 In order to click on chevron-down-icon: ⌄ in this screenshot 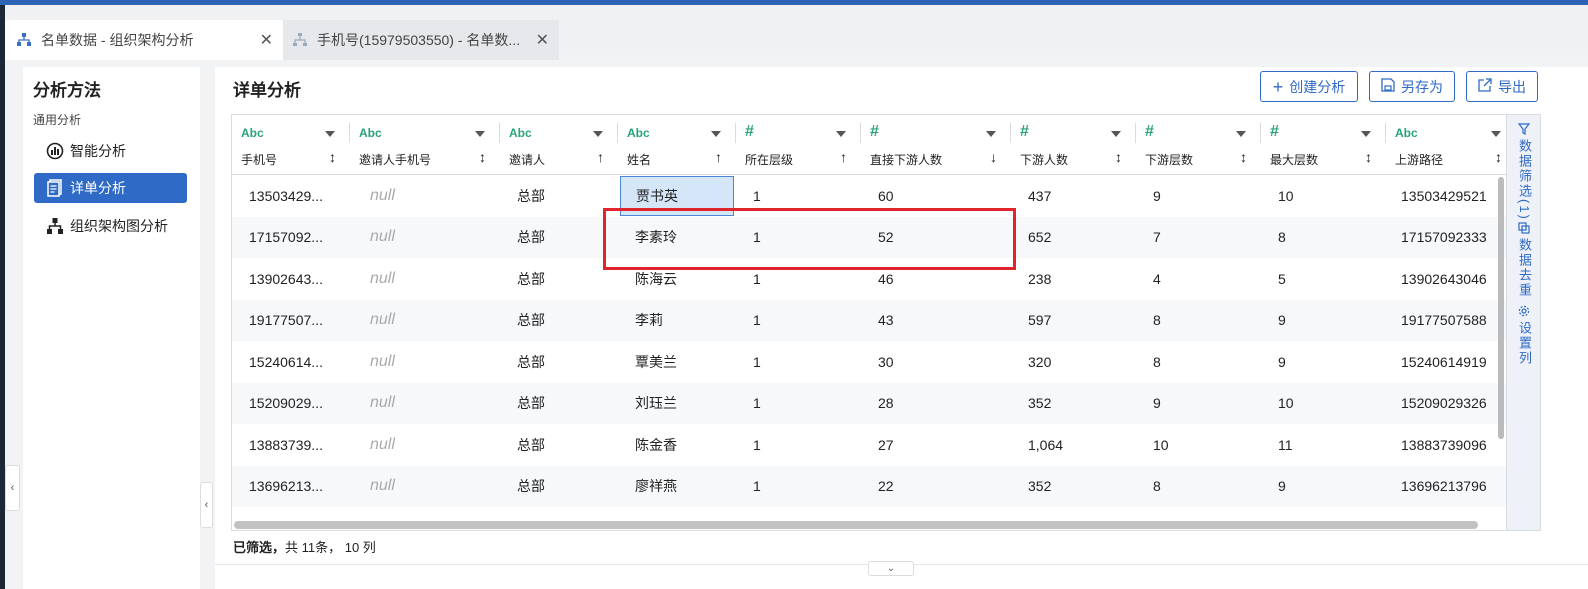, I will do `click(891, 568)`.